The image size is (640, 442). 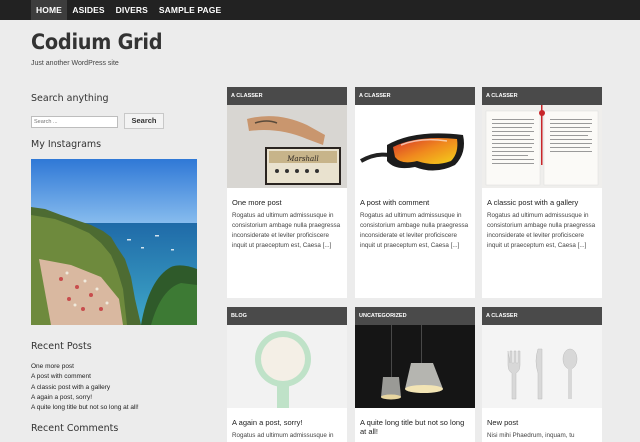 I want to click on recent-posts-title: Recent Posts, so click(x=61, y=346).